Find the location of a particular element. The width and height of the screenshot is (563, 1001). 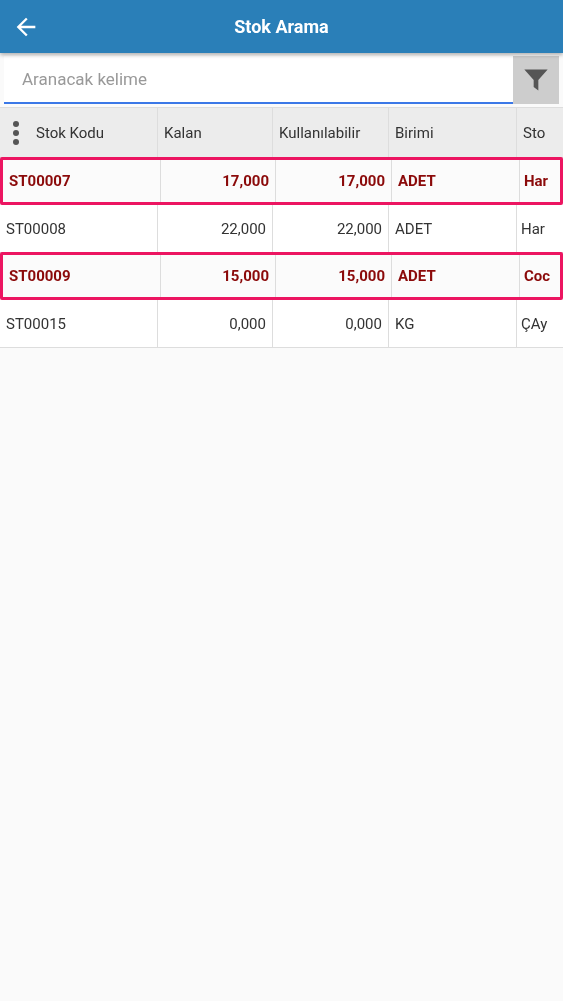

filter-button is located at coordinates (536, 80).